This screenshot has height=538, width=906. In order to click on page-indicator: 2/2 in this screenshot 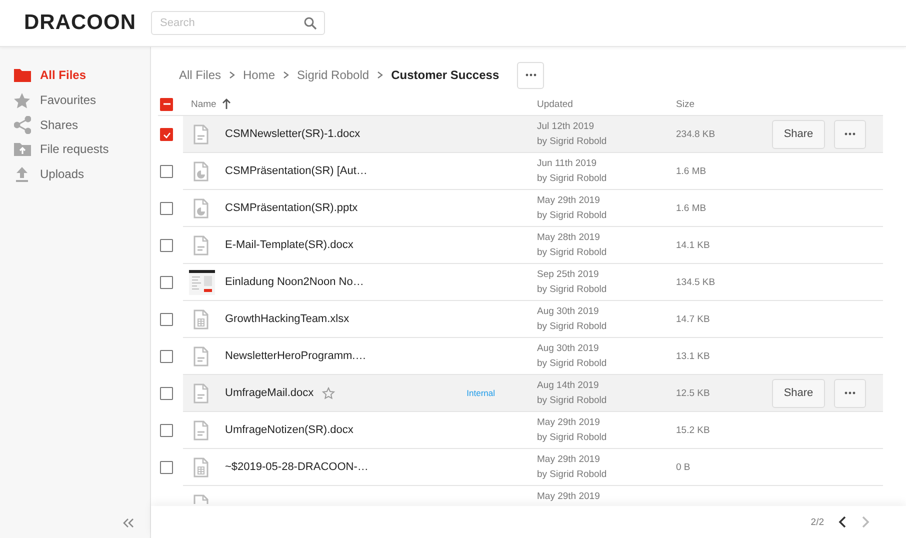, I will do `click(817, 522)`.